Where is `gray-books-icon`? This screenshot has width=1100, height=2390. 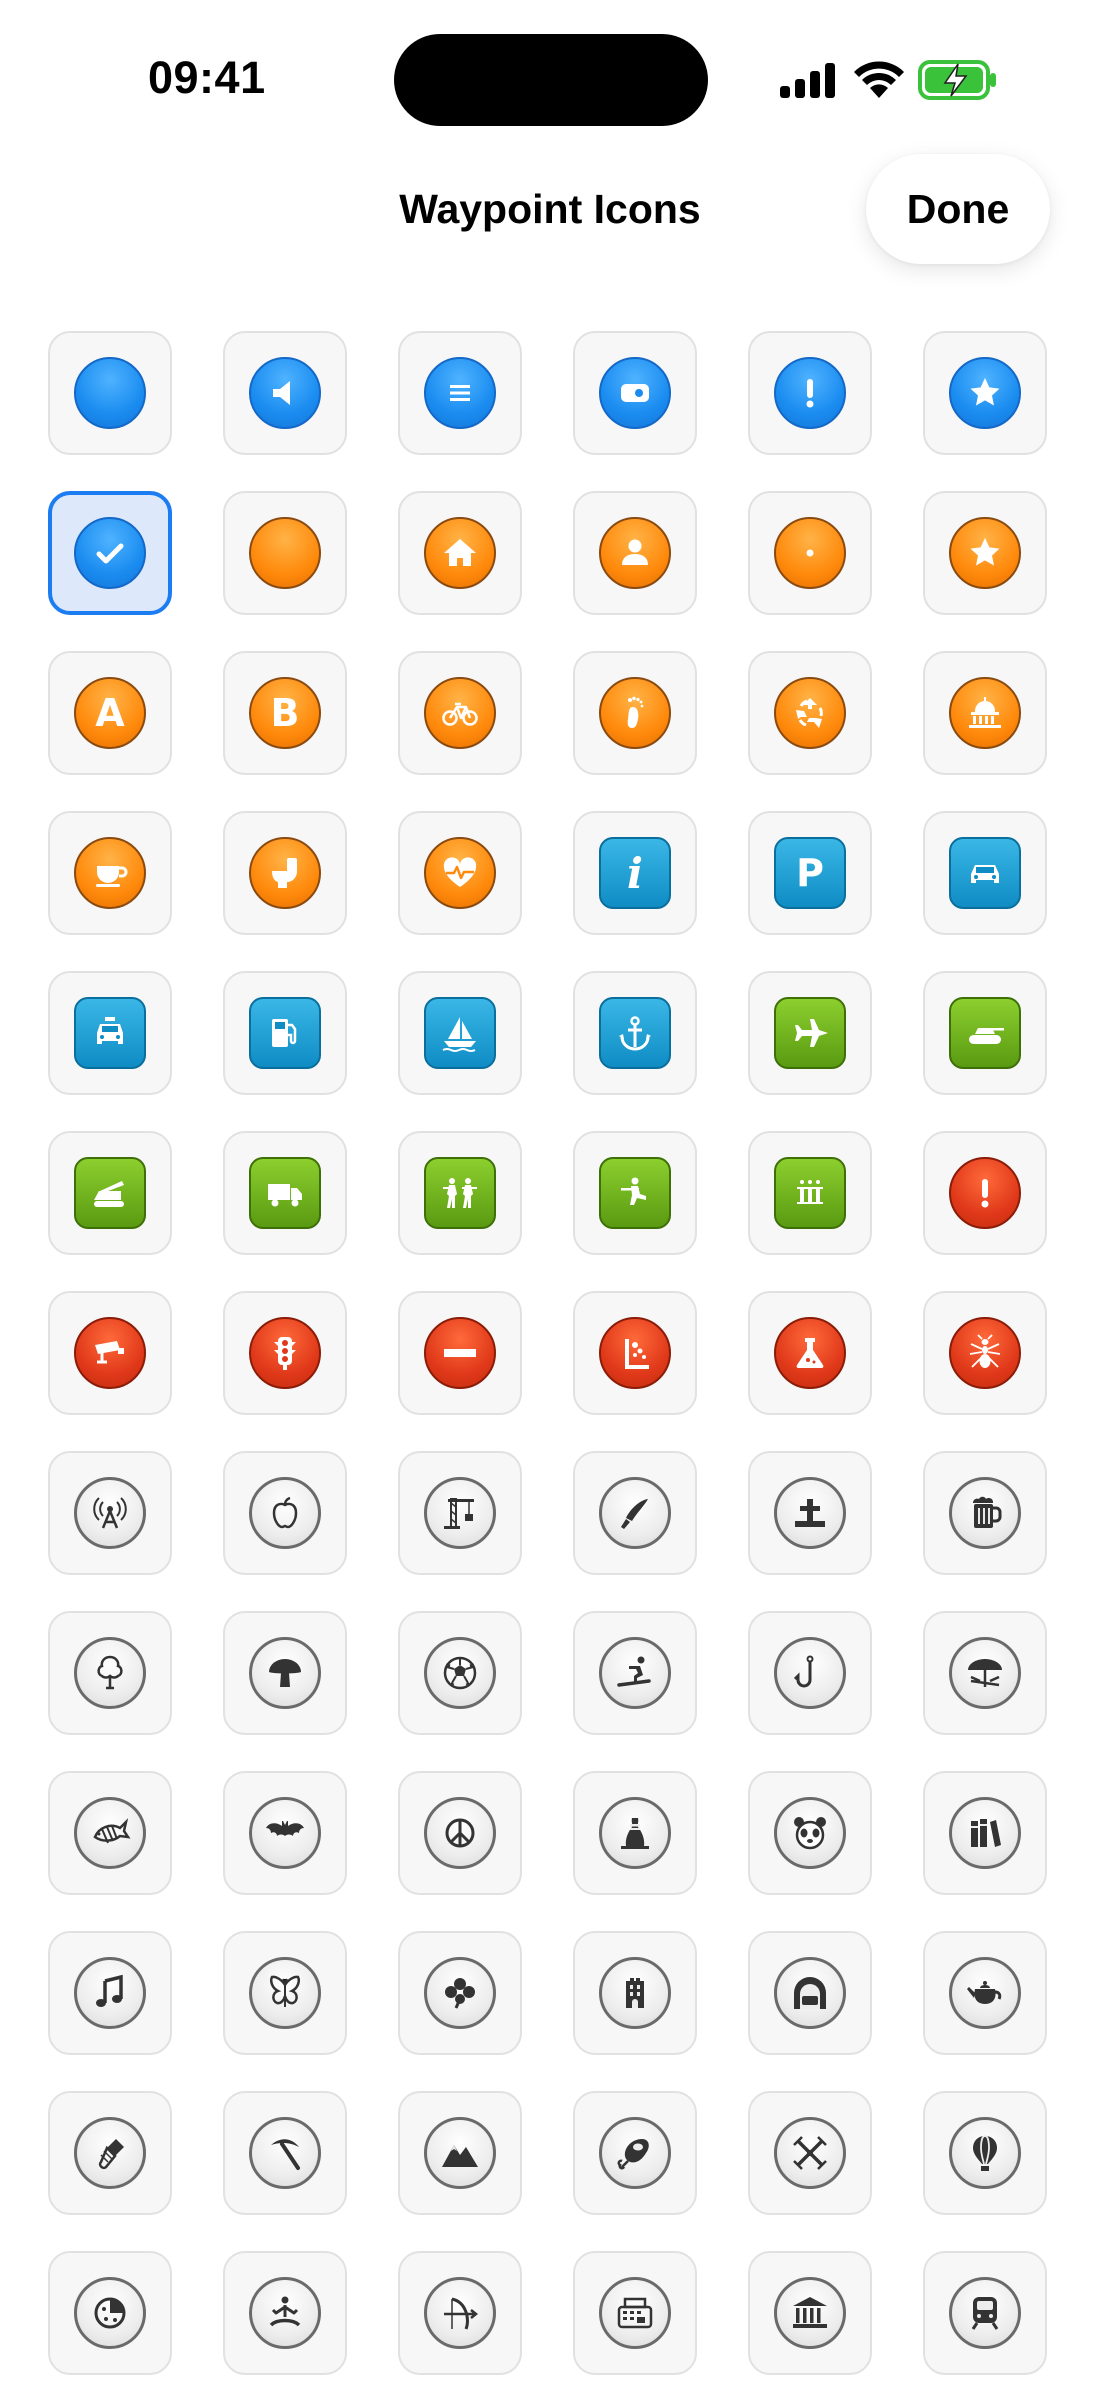 gray-books-icon is located at coordinates (985, 1833).